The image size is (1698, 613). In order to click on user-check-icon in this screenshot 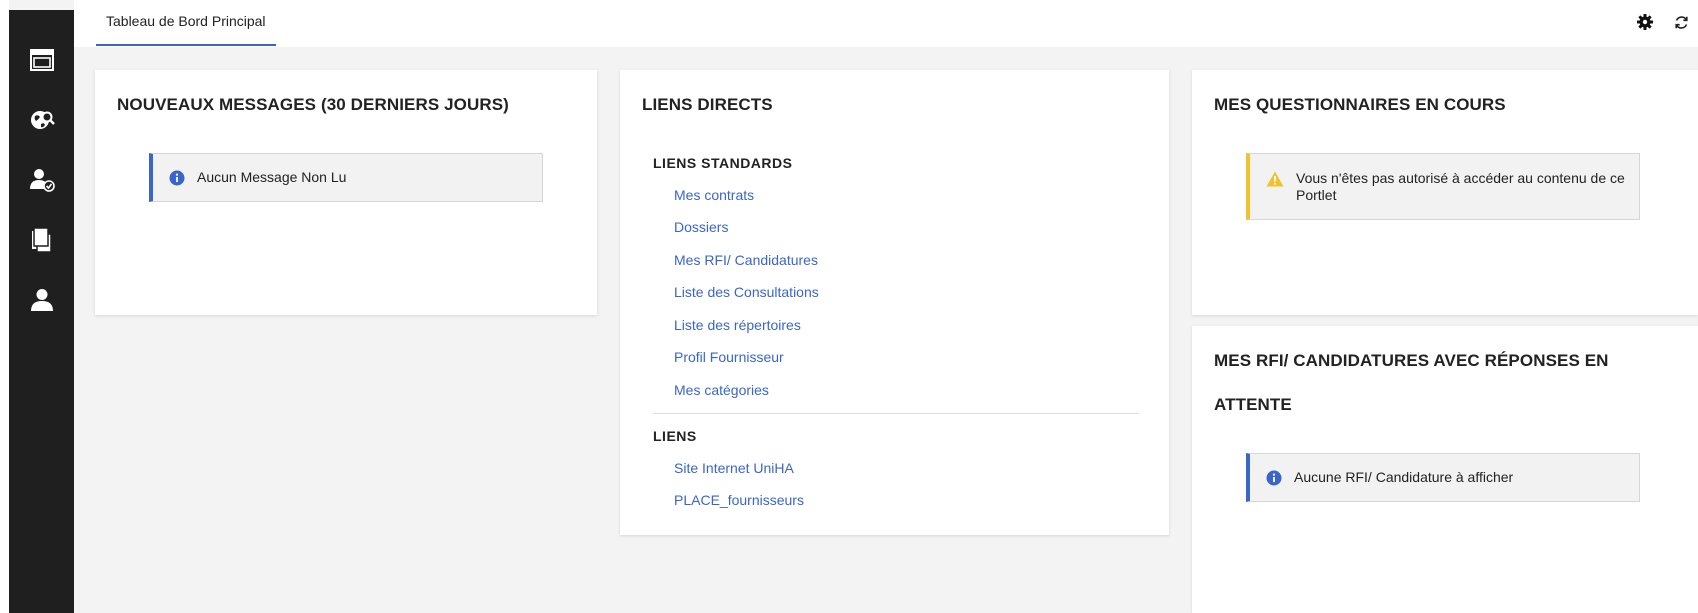, I will do `click(42, 180)`.